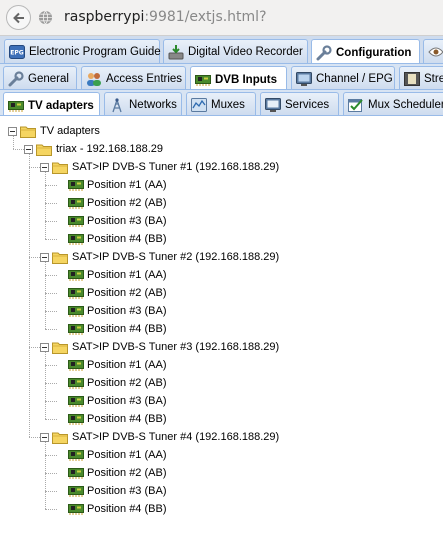 The width and height of the screenshot is (443, 543). What do you see at coordinates (144, 78) in the screenshot?
I see `tab-label: Access Entries` at bounding box center [144, 78].